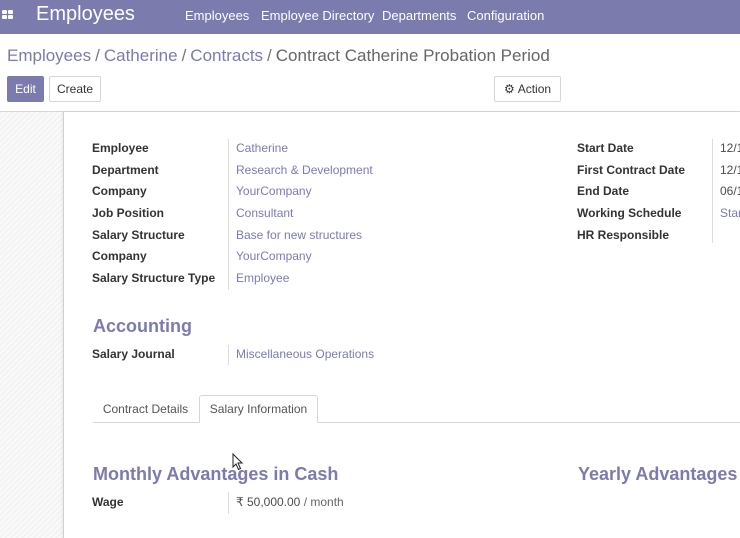 This screenshot has height=538, width=740. I want to click on accounting-title: Accounting, so click(142, 326).